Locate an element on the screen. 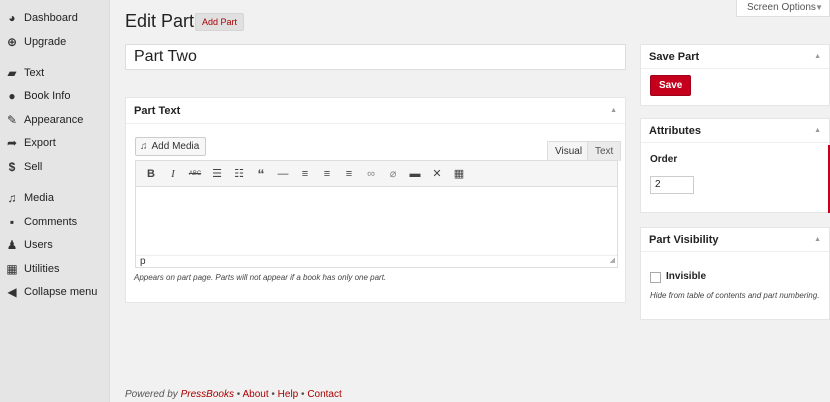 The image size is (830, 402). attributes-heading: Attributes is located at coordinates (675, 131).